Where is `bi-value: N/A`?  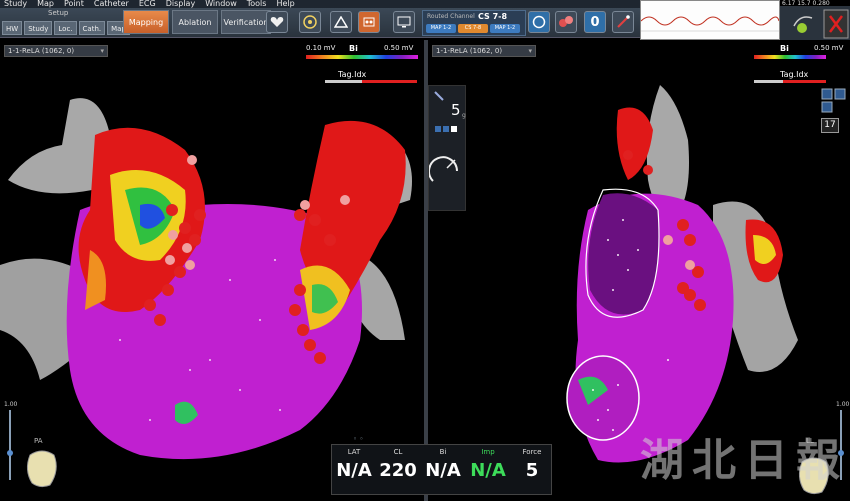
bi-value: N/A is located at coordinates (443, 470).